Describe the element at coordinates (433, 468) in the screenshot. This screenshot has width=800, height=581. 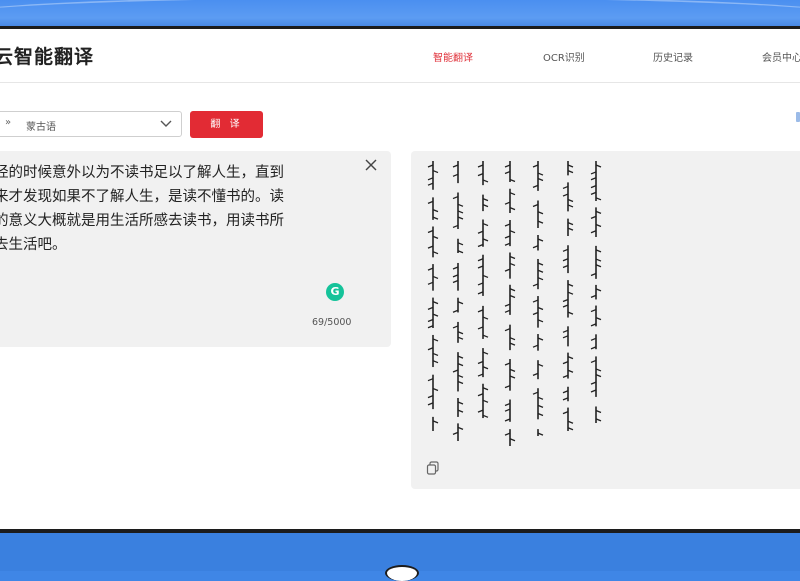
I see `copy-icon` at that location.